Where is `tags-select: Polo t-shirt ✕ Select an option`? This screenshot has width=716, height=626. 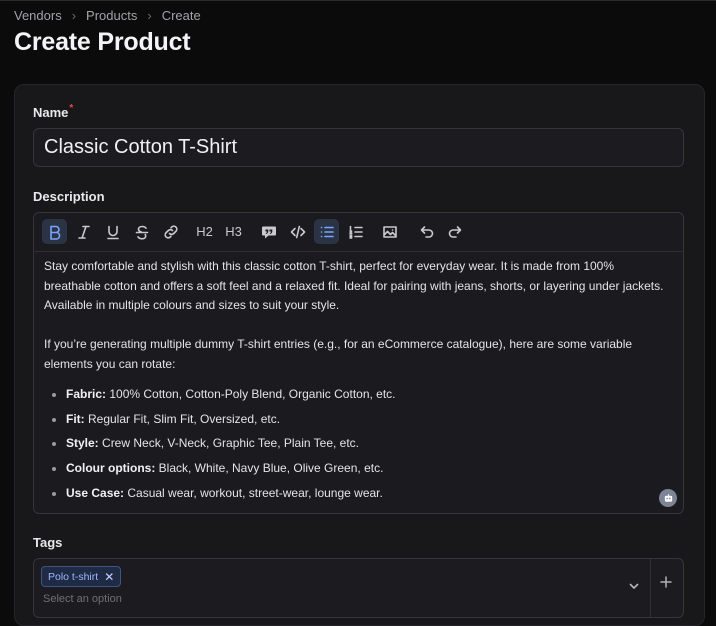
tags-select: Polo t-shirt ✕ Select an option is located at coordinates (358, 588).